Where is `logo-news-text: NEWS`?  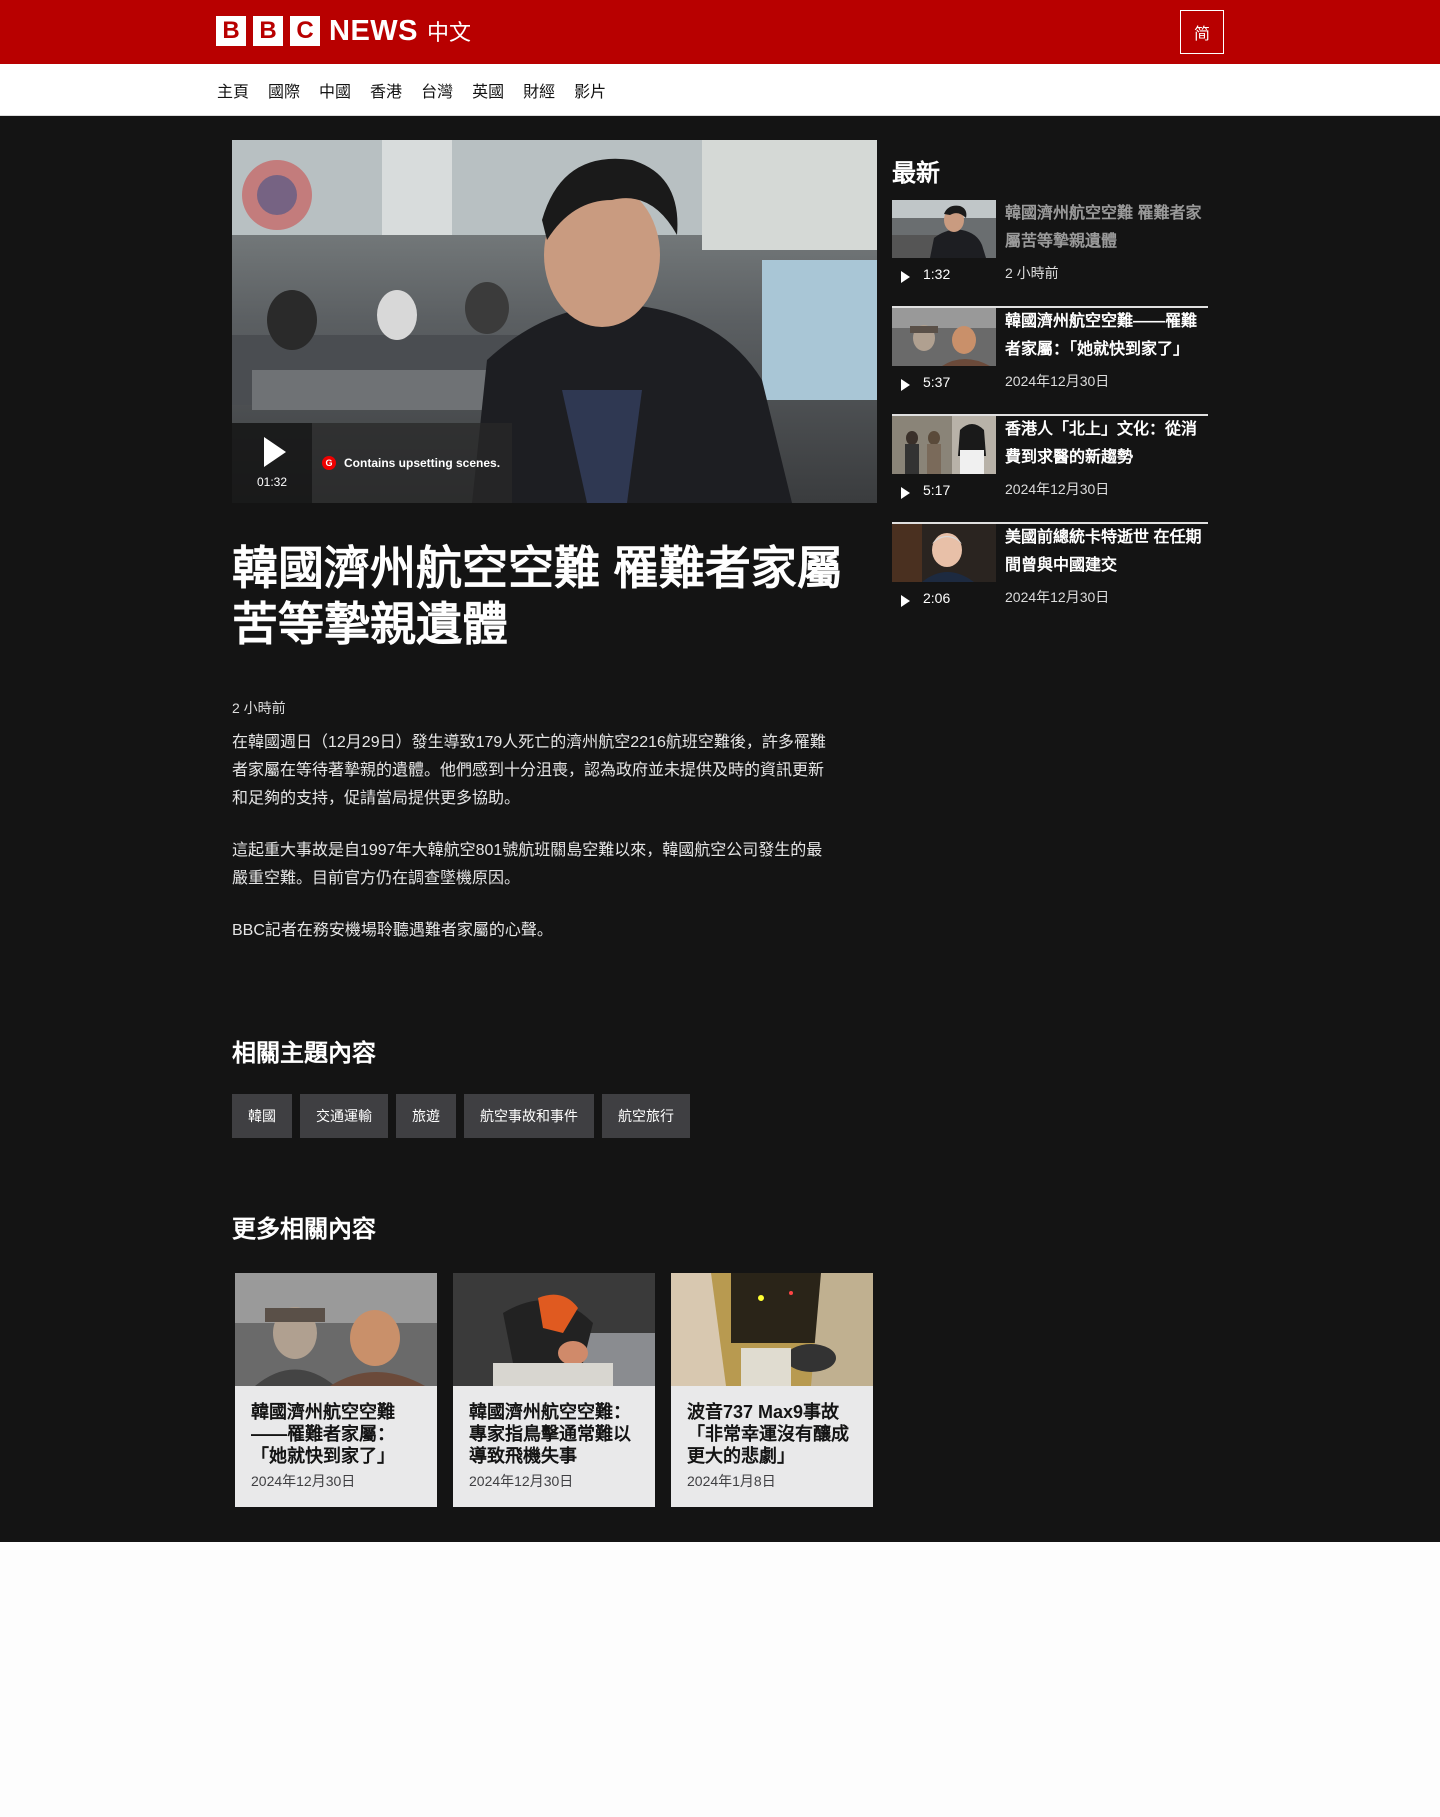
logo-news-text: NEWS is located at coordinates (373, 30).